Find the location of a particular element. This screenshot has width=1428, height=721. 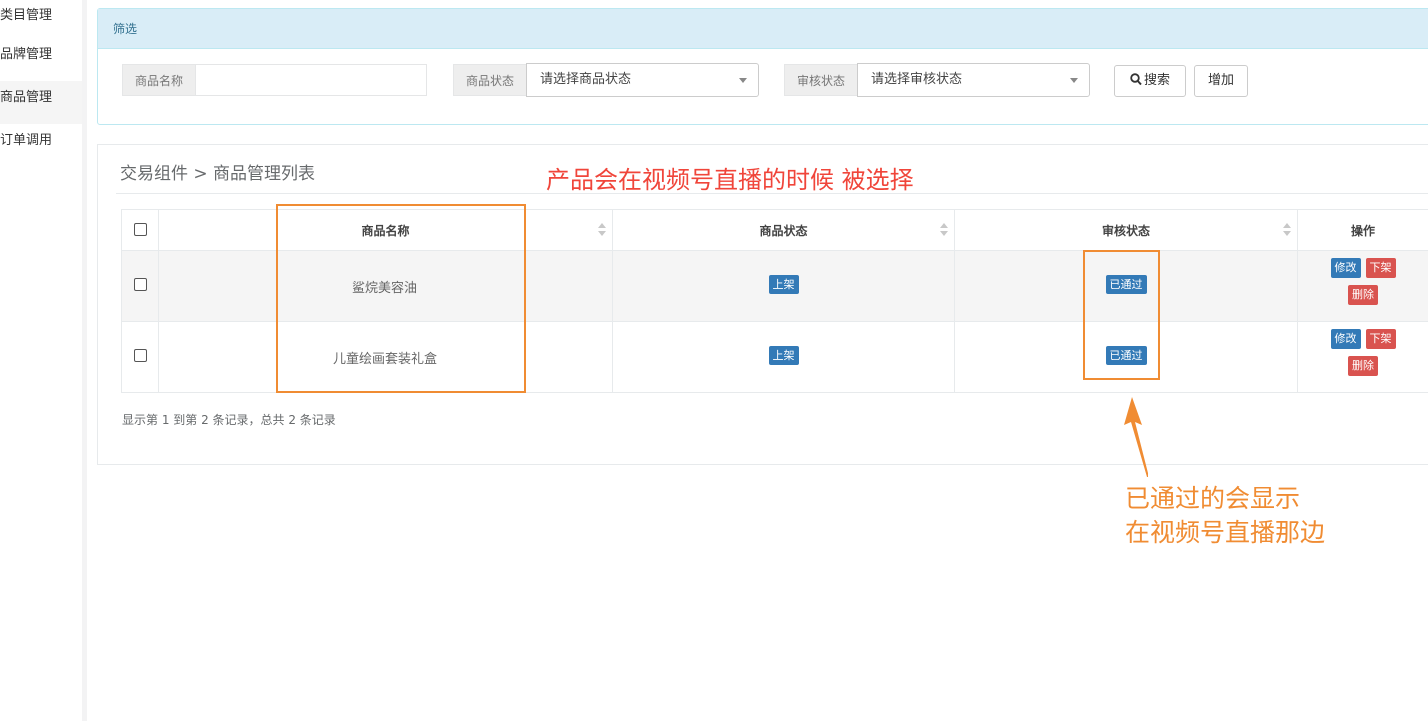

annotation-box-audit-status is located at coordinates (1121, 315).